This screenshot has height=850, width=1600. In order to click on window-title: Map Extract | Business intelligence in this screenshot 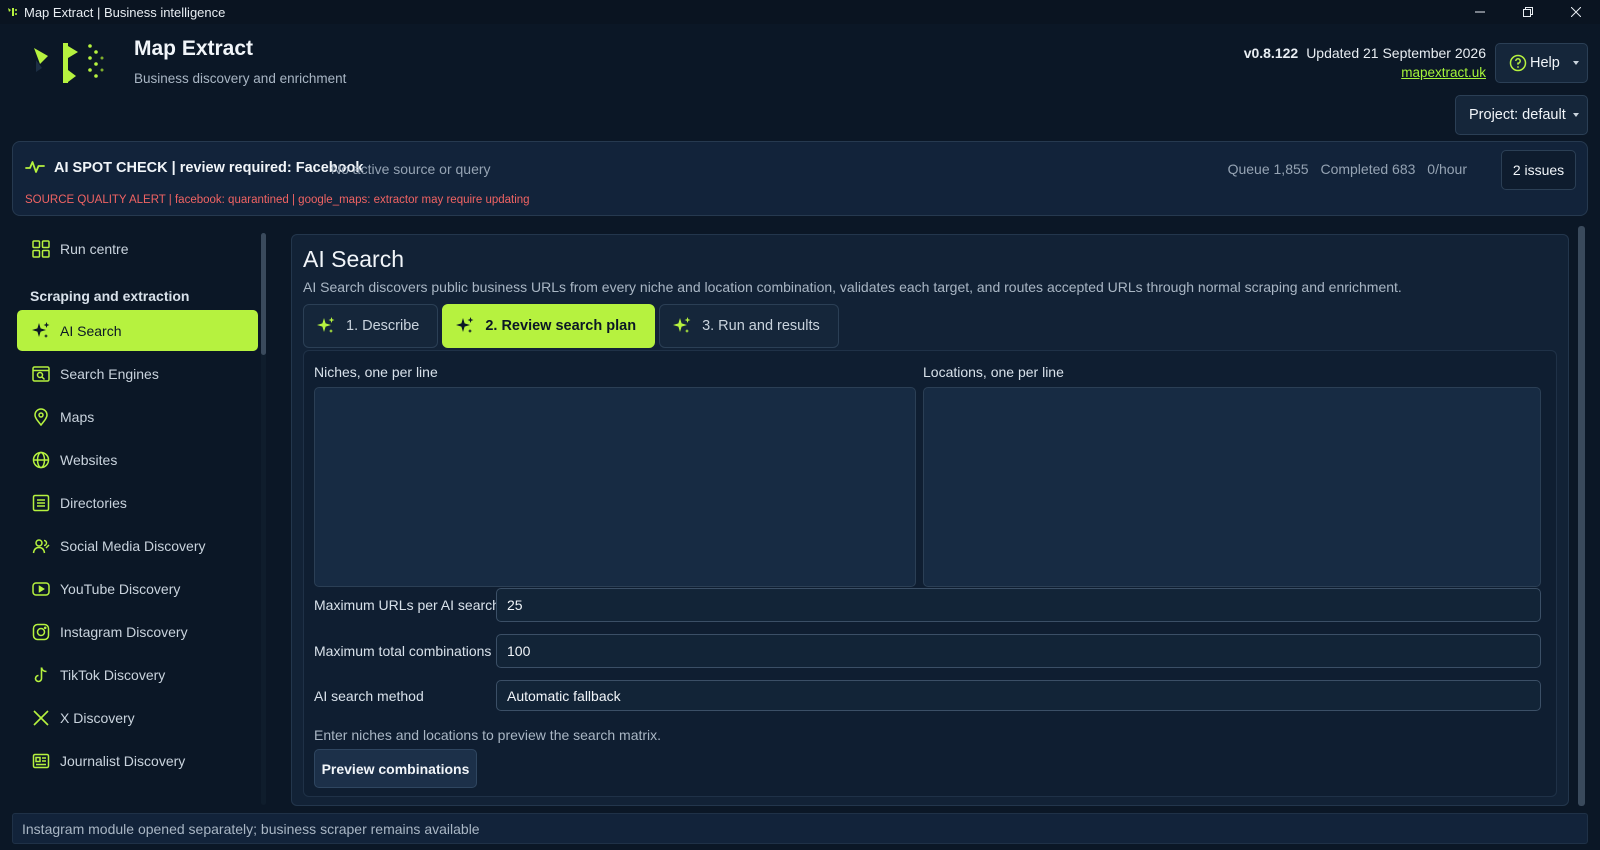, I will do `click(125, 12)`.